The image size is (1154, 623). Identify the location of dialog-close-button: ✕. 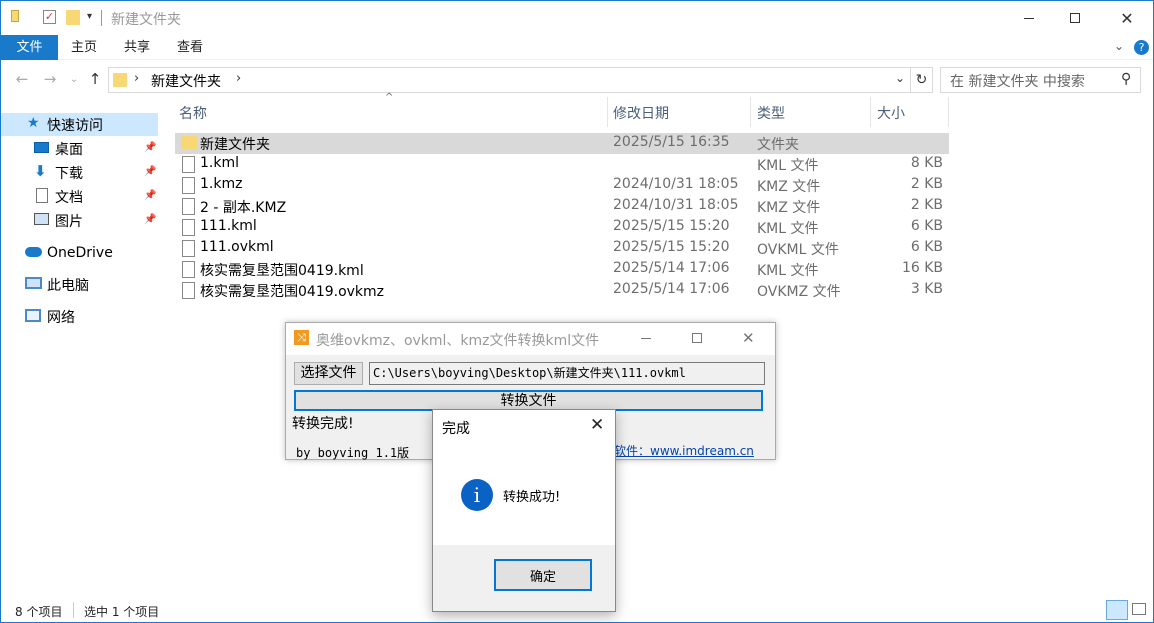
(597, 425).